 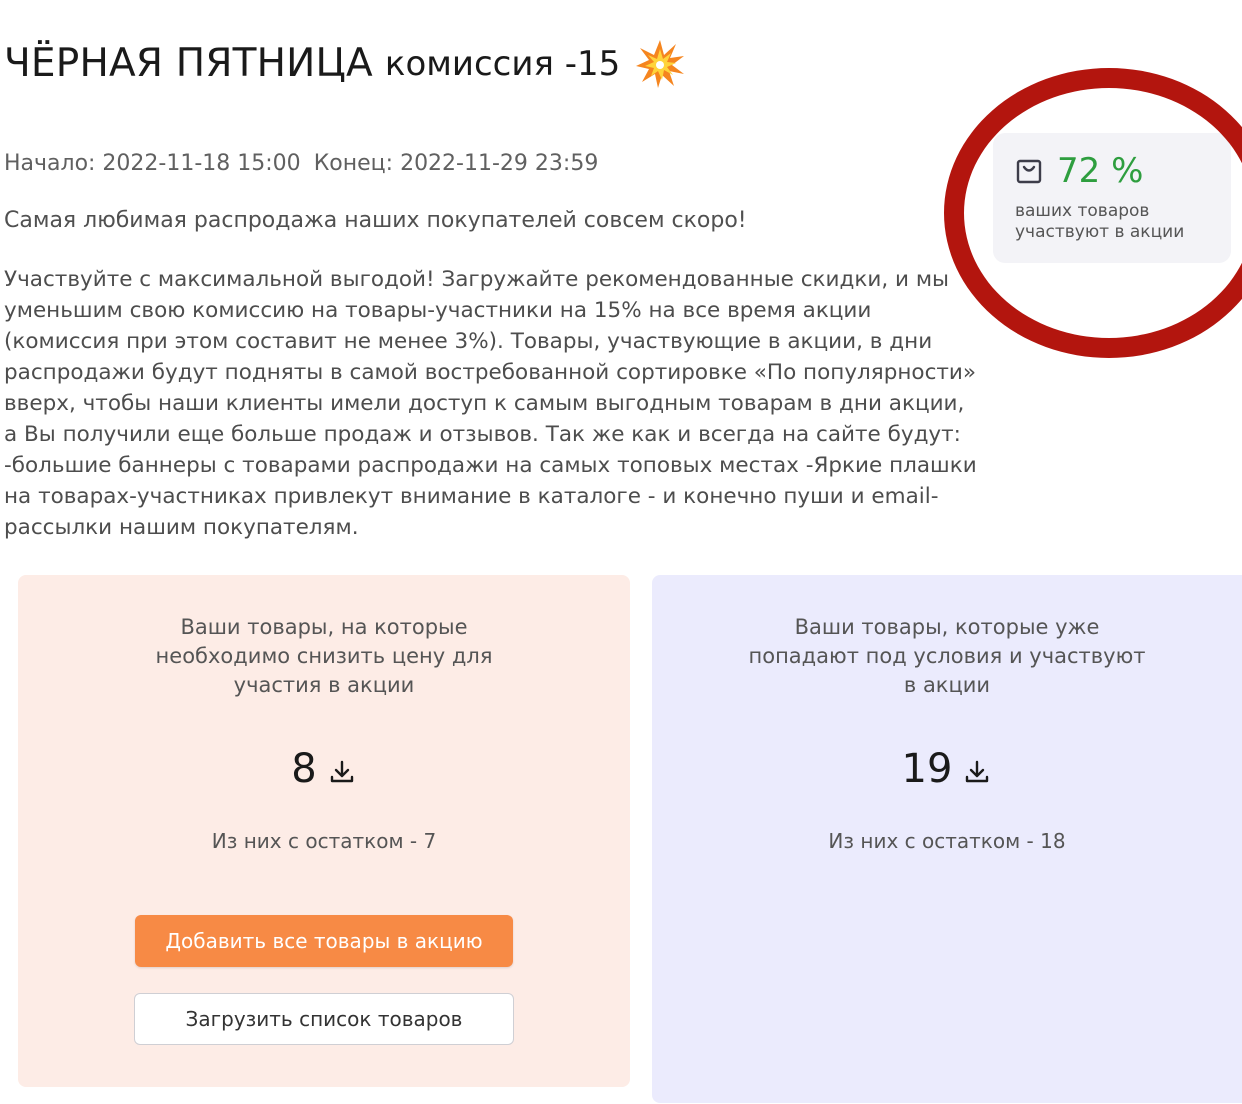 I want to click on panel-description-line: попадают под условия и участвуют, so click(x=947, y=656).